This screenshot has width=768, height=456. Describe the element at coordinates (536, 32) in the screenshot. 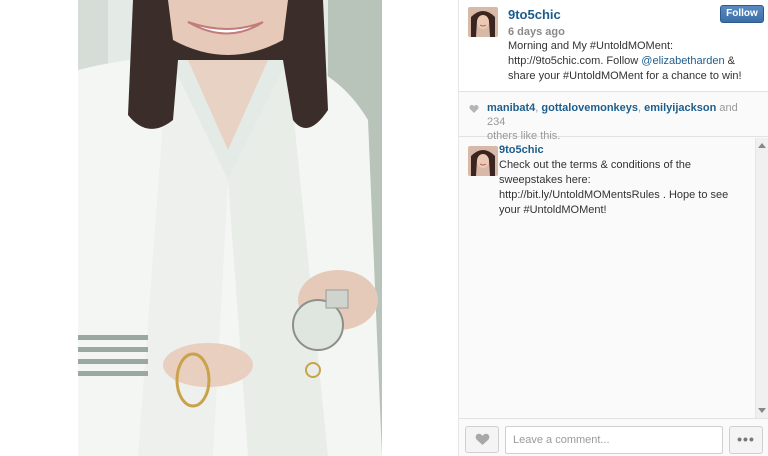

I see `post-time: 6 days ago` at that location.